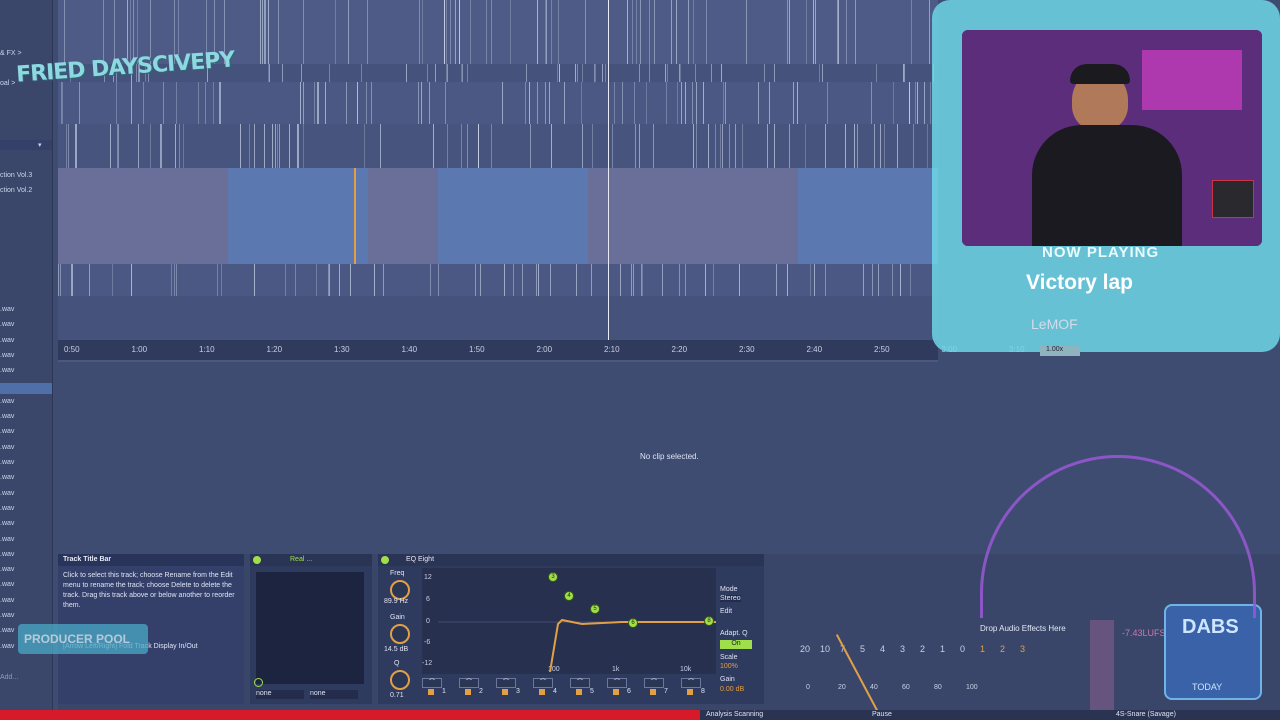 The height and width of the screenshot is (720, 1280). Describe the element at coordinates (280, 694) in the screenshot. I see `input-select-a: none` at that location.